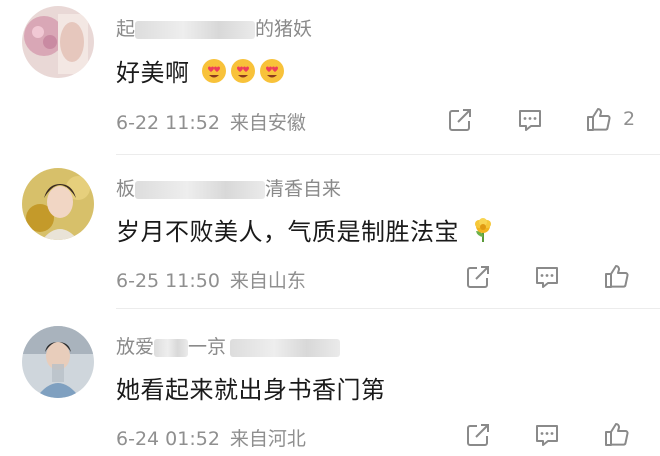  Describe the element at coordinates (228, 345) in the screenshot. I see `username: 放爱 一京` at that location.